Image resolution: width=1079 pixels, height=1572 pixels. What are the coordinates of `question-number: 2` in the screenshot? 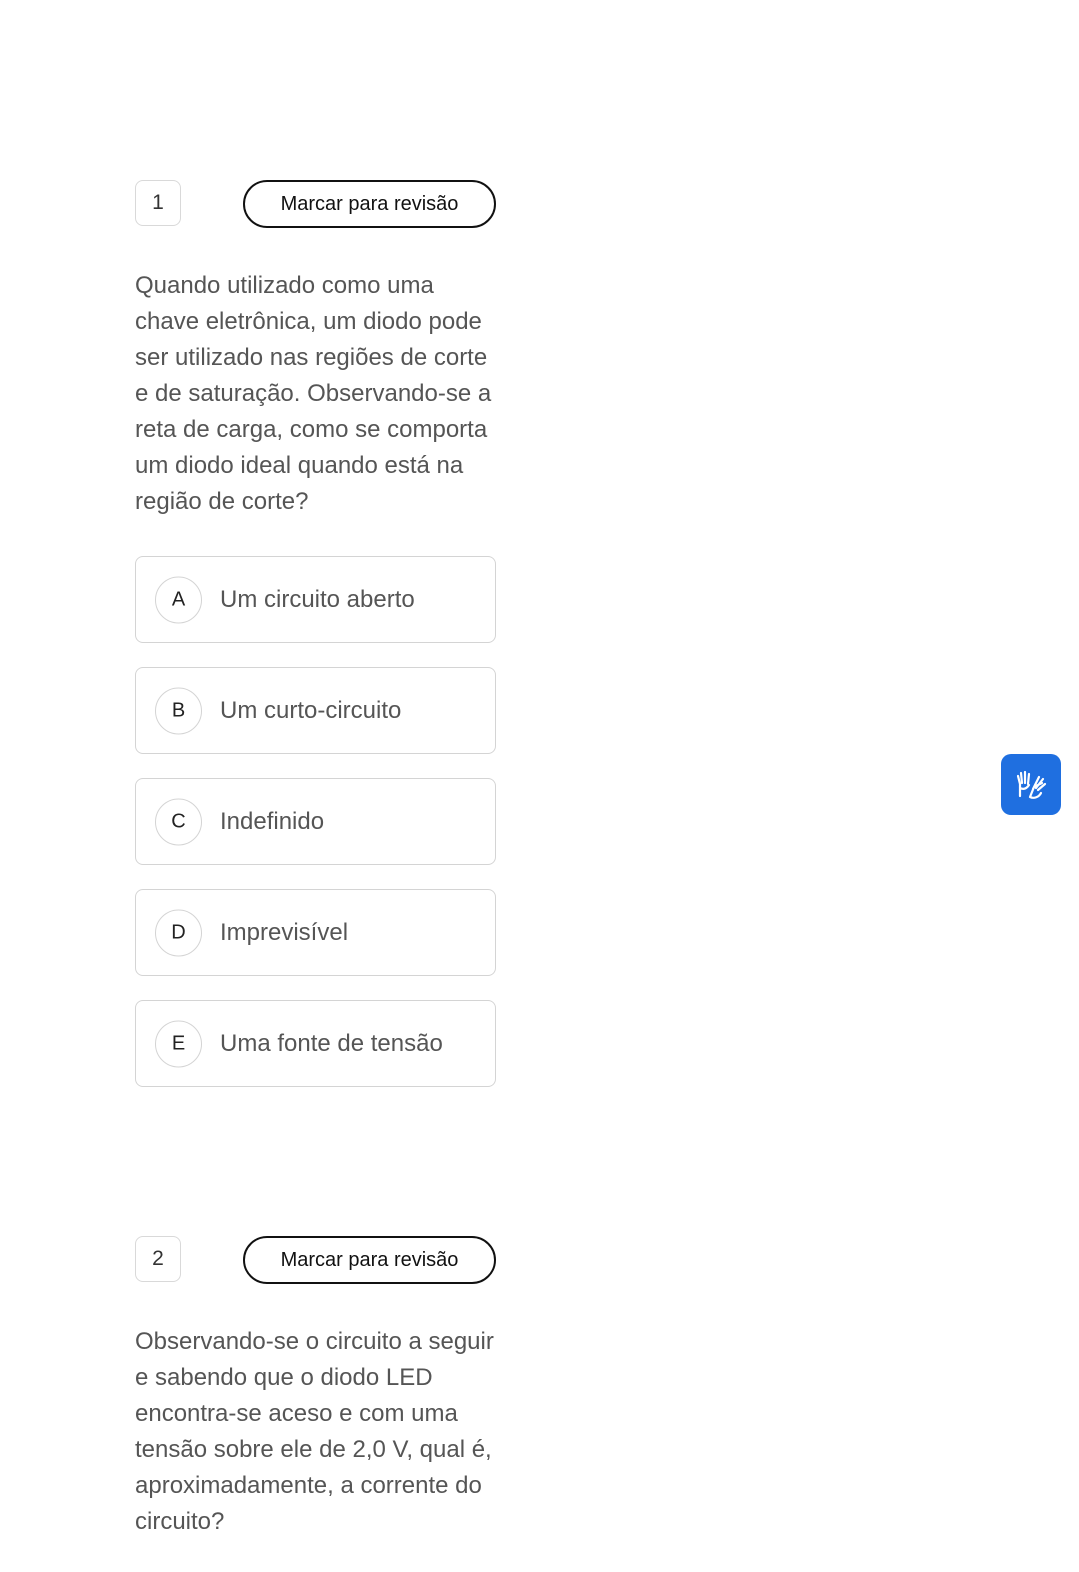 It's located at (158, 1259).